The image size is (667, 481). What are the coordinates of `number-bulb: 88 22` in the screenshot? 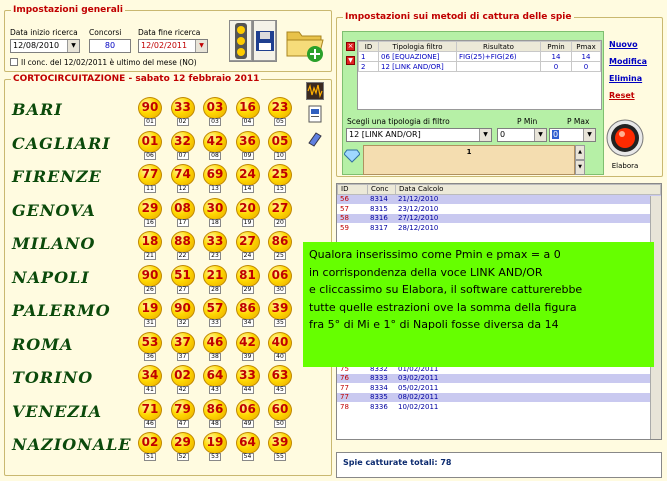 It's located at (182, 246).